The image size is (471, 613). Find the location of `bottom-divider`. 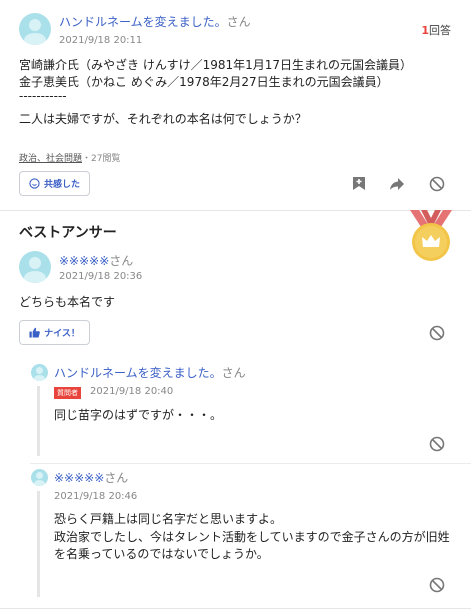

bottom-divider is located at coordinates (235, 608).